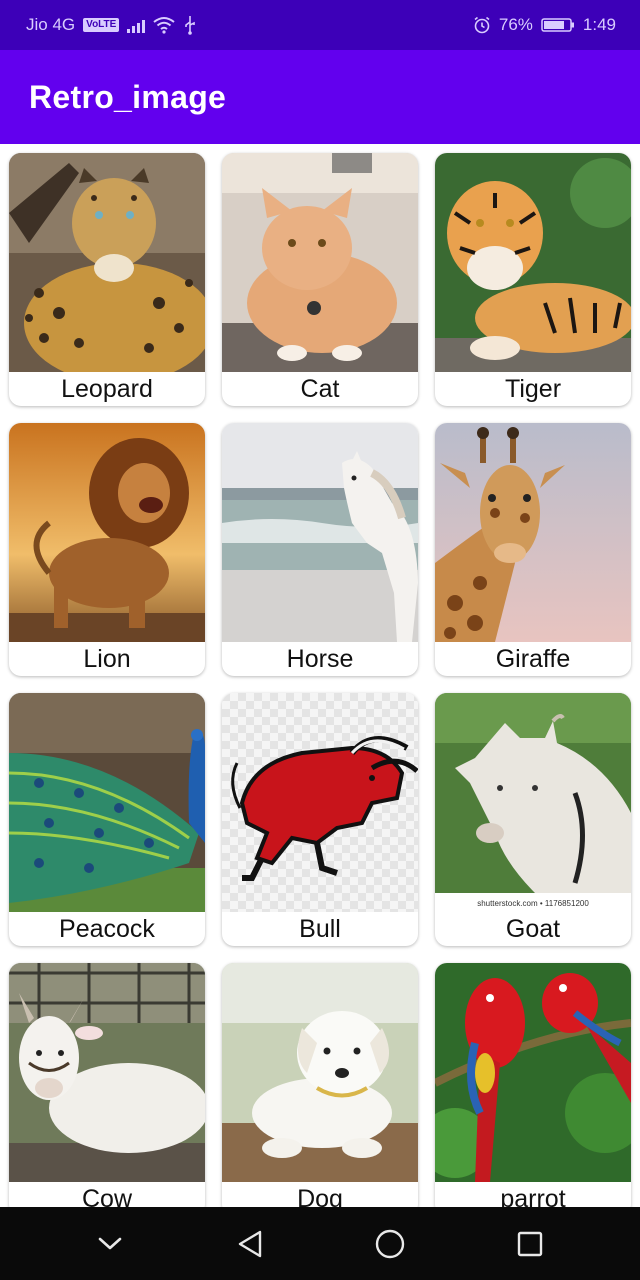  I want to click on status-right: 76% 1:49, so click(544, 25).